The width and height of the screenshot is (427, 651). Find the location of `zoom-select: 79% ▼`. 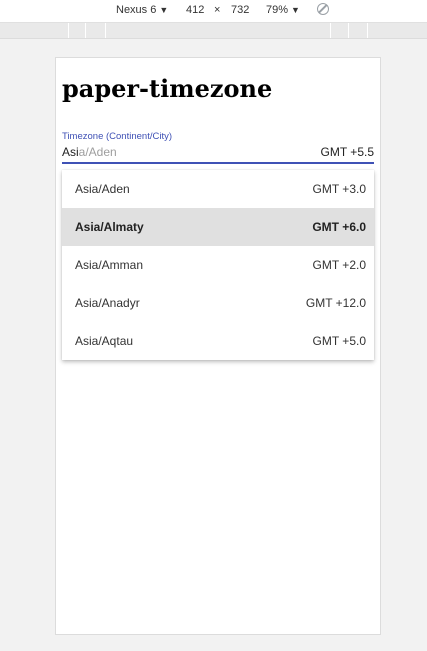

zoom-select: 79% ▼ is located at coordinates (283, 10).